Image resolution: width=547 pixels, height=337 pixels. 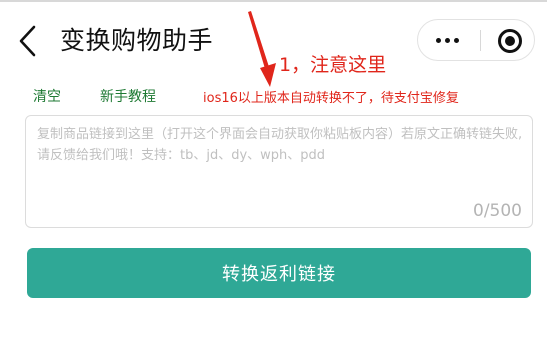 What do you see at coordinates (480, 40) in the screenshot?
I see `capsule-divider` at bounding box center [480, 40].